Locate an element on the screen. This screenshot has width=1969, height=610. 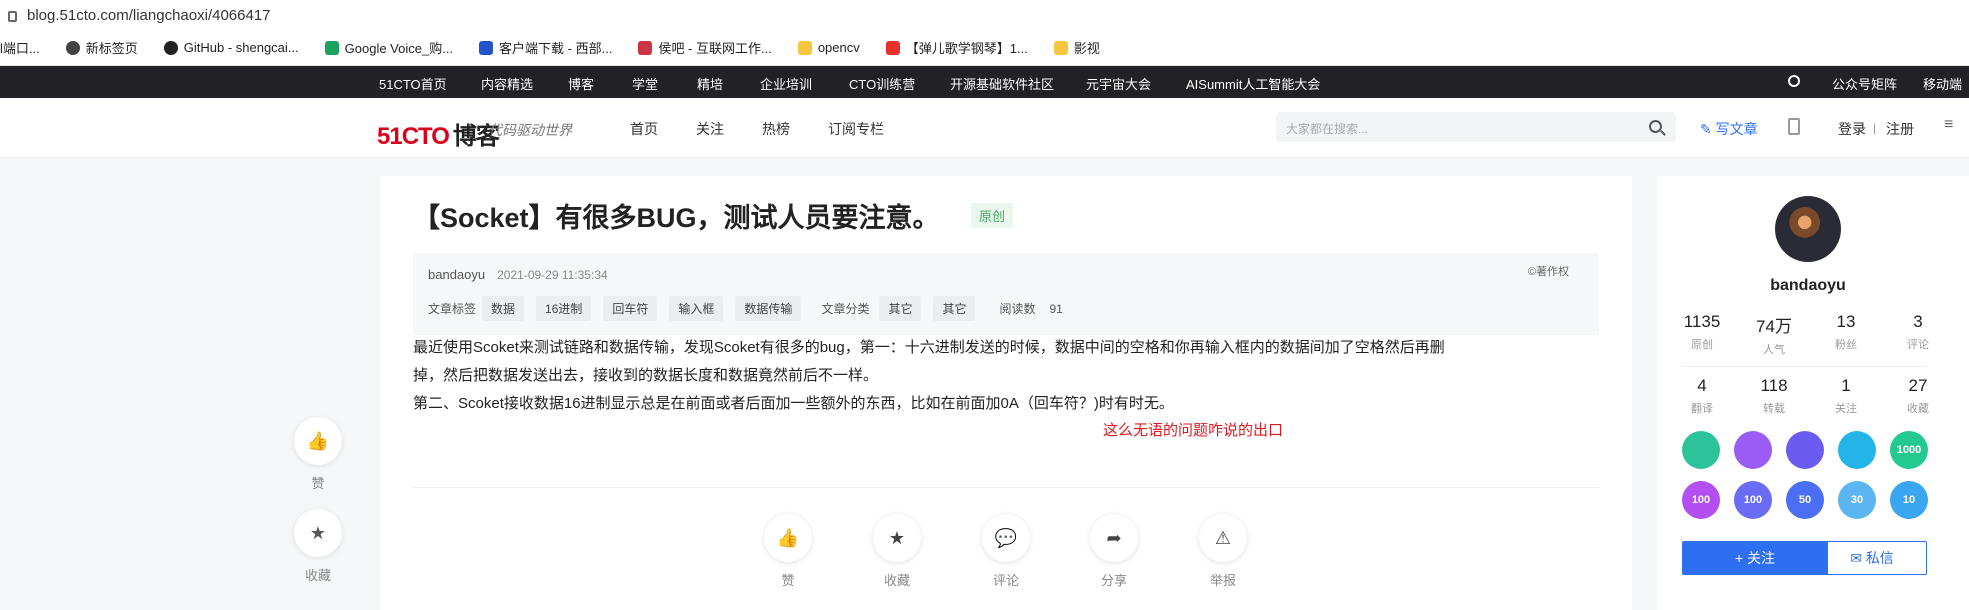
bookmark-item: 新标签页 is located at coordinates (101, 47).